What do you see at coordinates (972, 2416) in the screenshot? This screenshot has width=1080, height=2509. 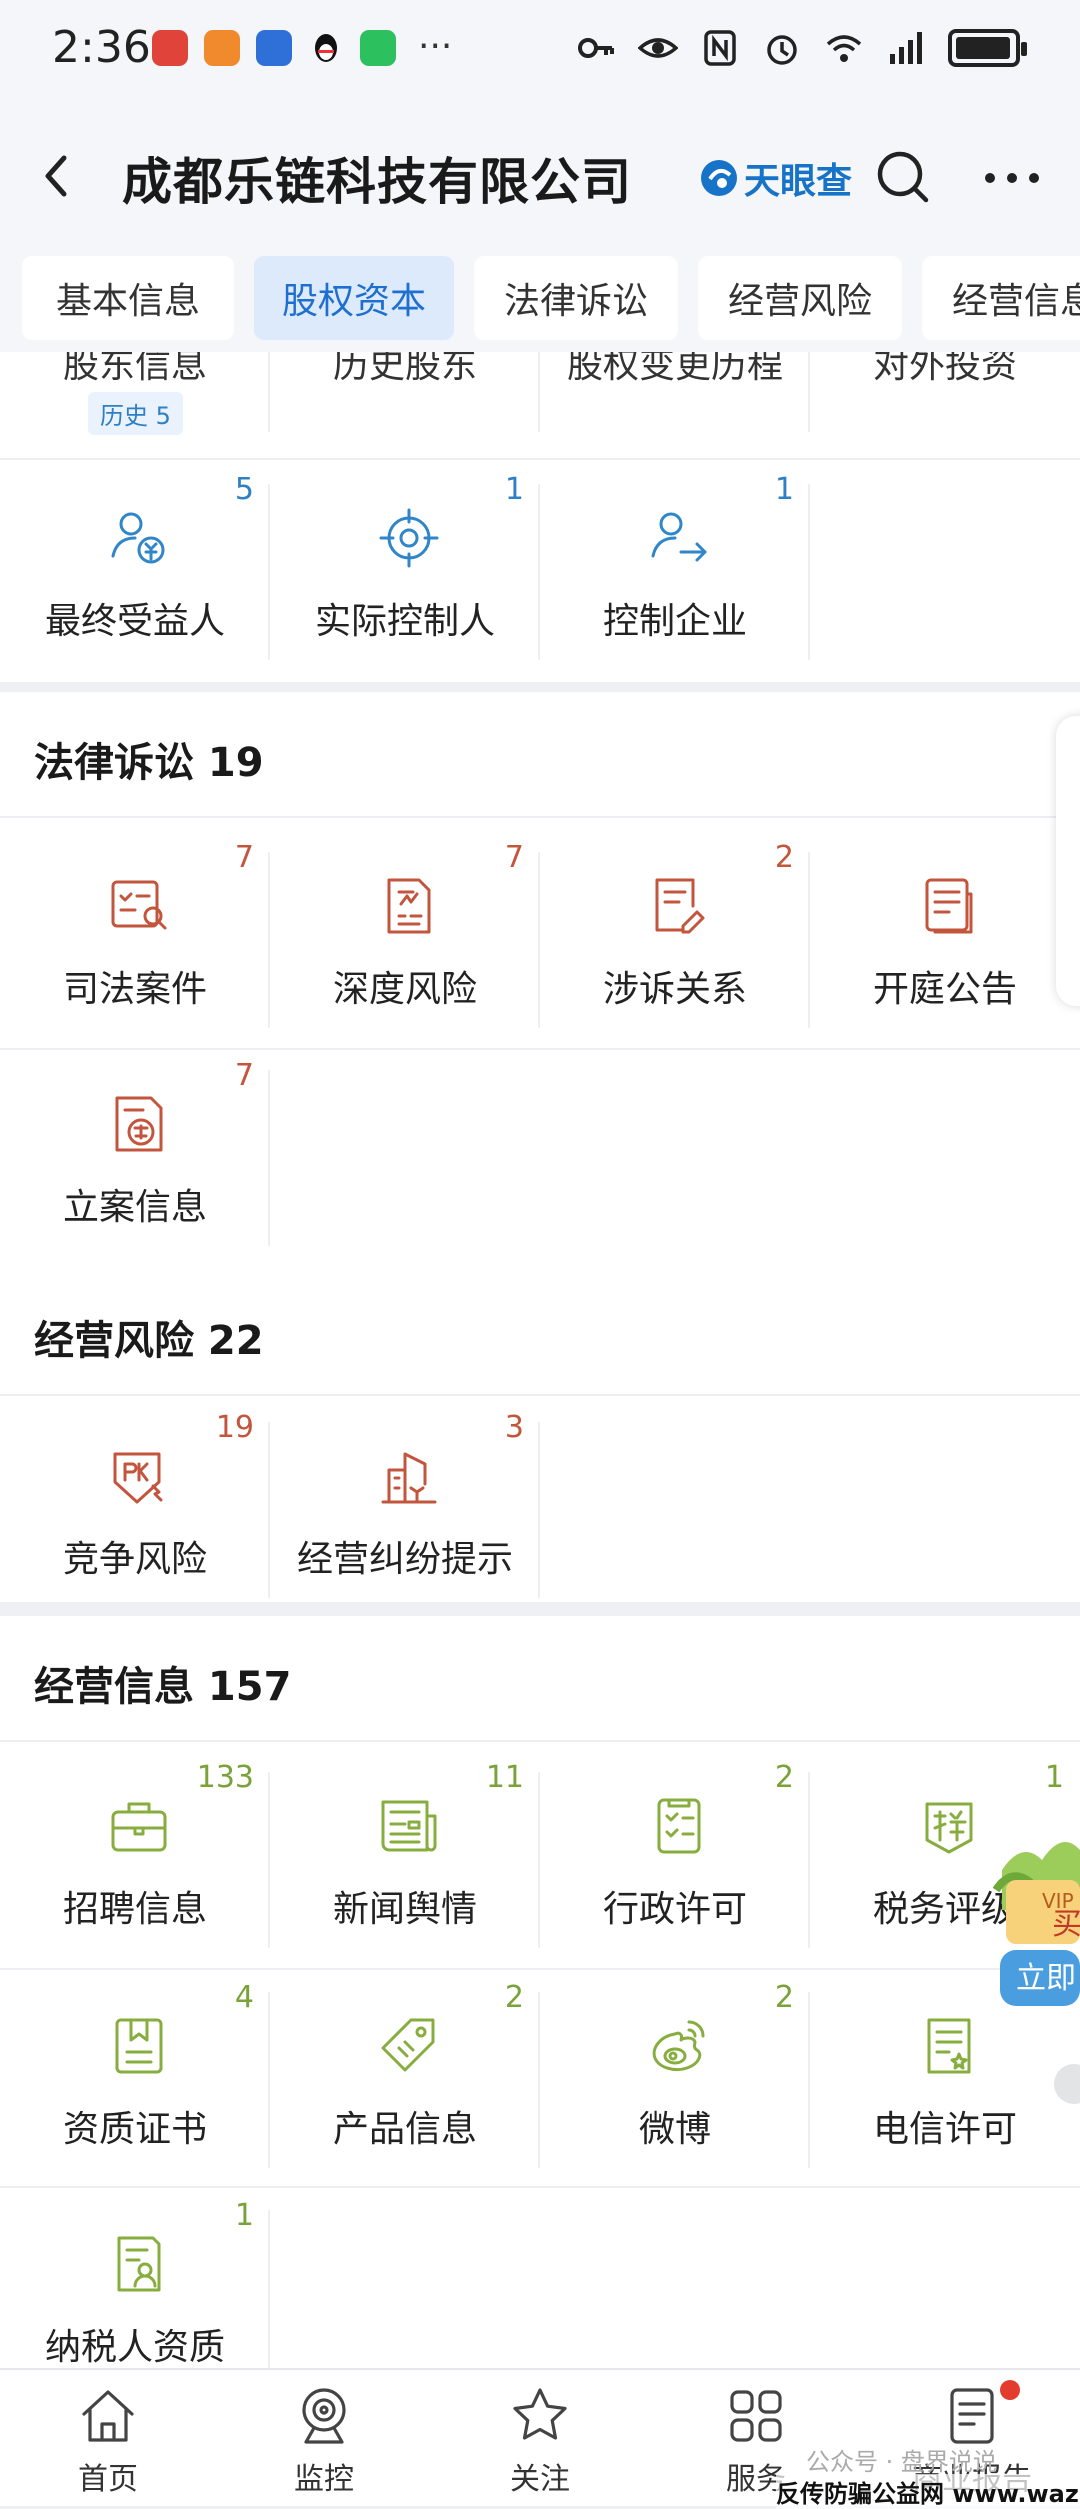 I see `report-icon` at bounding box center [972, 2416].